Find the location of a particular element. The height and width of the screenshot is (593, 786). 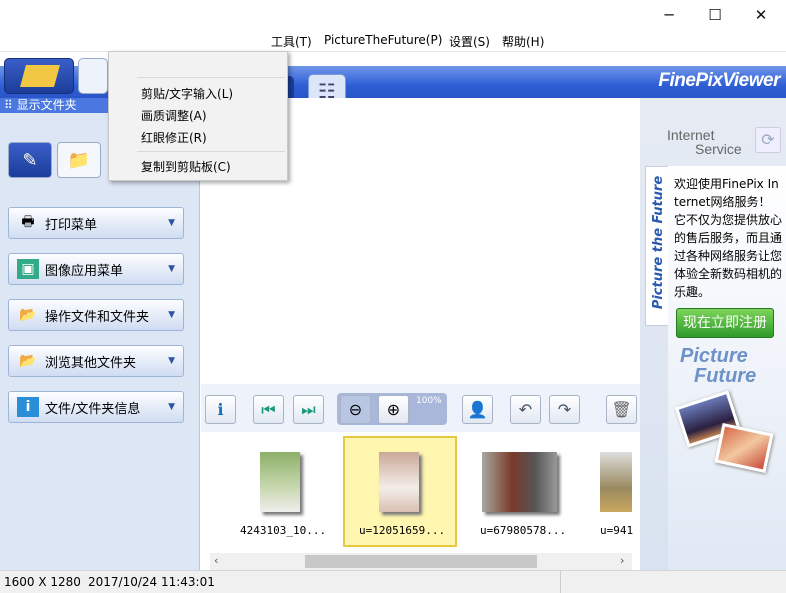

zoom-out-button: ⊖ is located at coordinates (355, 409).